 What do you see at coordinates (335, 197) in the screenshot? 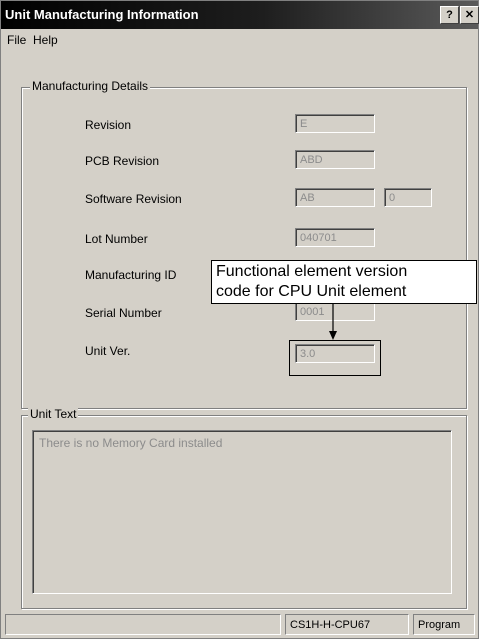
I see `software-revision-field: AB` at bounding box center [335, 197].